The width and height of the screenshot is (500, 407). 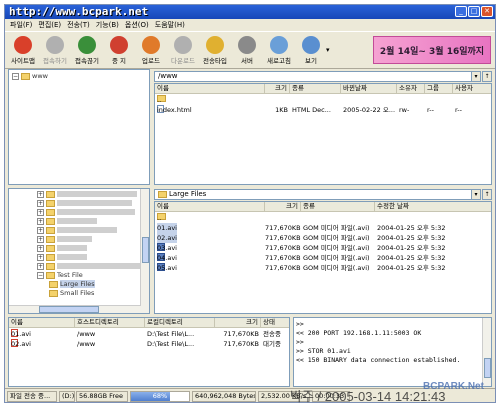 What do you see at coordinates (78, 25) in the screenshot?
I see `menu-transfer: 전송(T)` at bounding box center [78, 25].